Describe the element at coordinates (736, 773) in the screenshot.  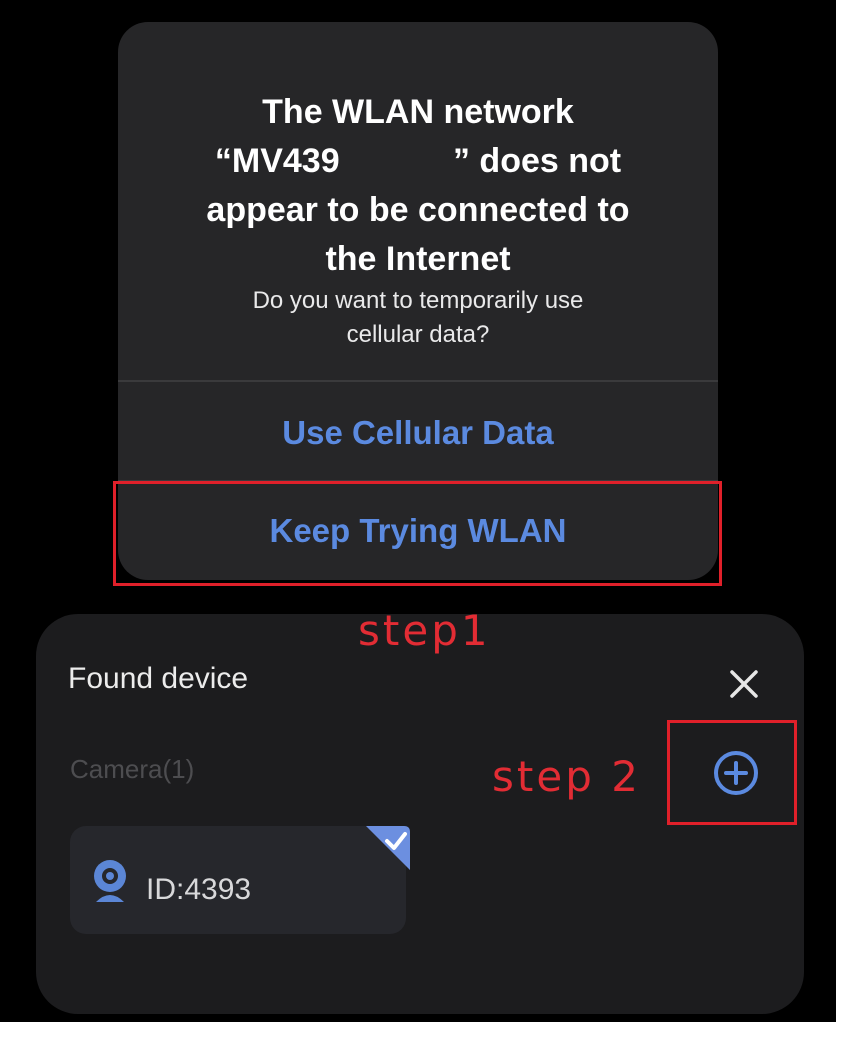
I see `add-circle-icon` at that location.